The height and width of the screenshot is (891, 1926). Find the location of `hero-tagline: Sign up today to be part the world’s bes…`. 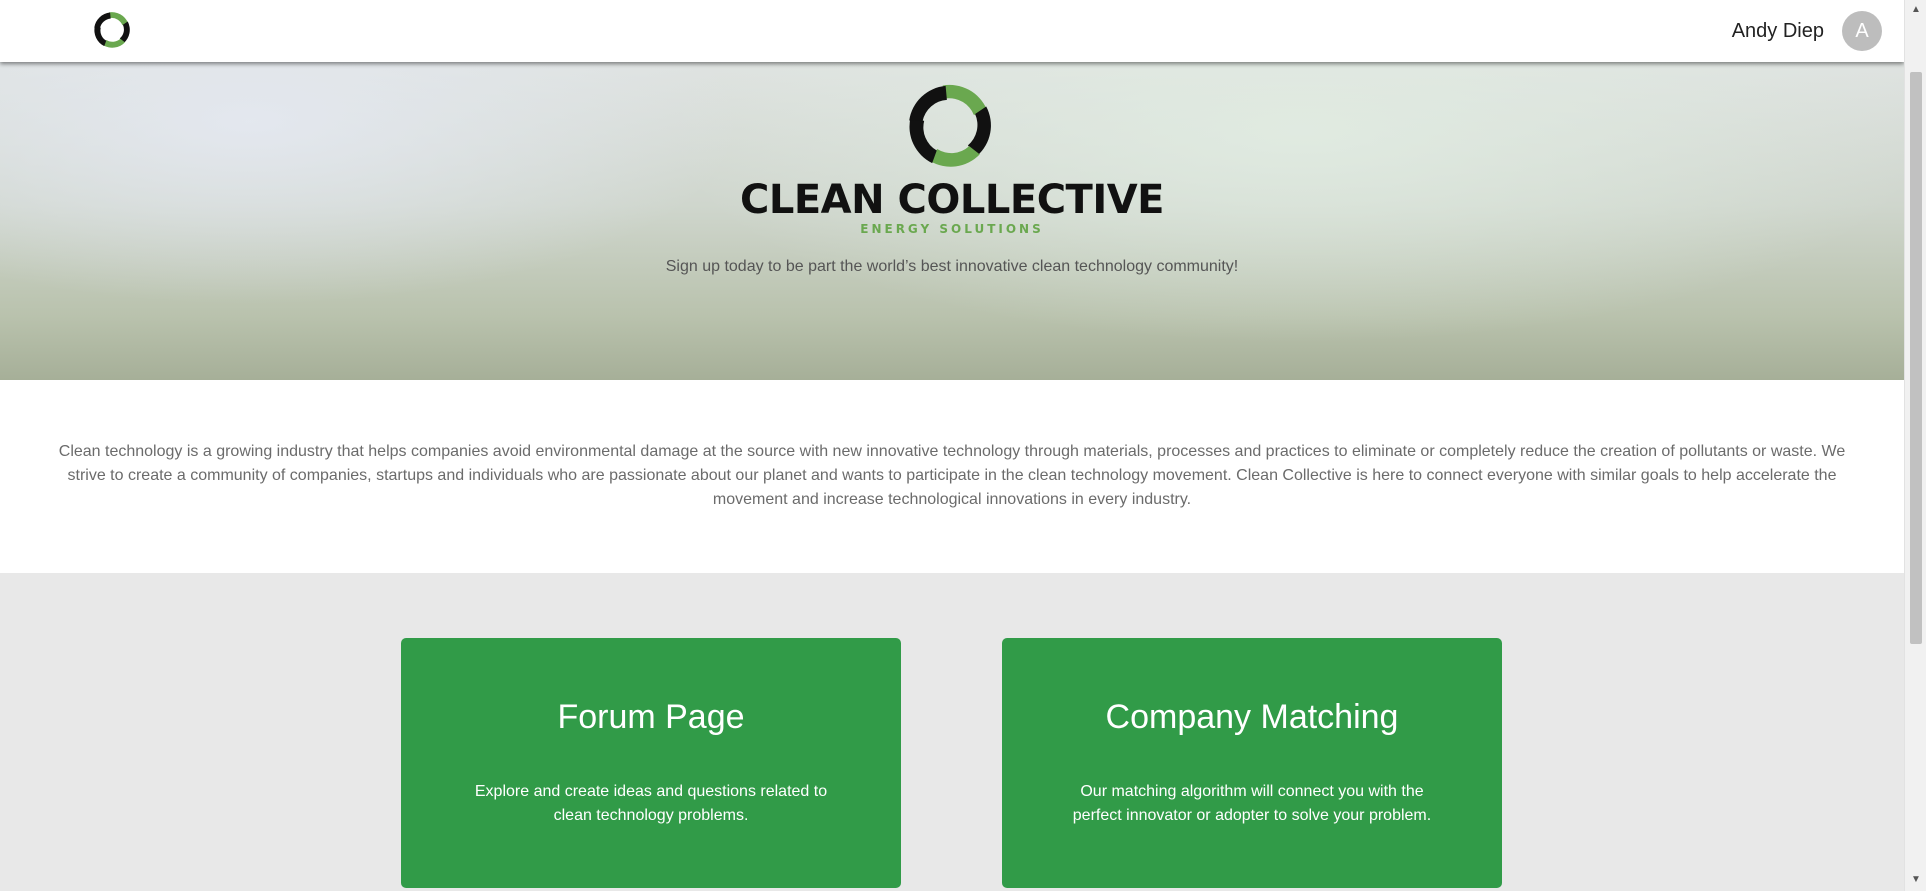

hero-tagline: Sign up today to be part the world’s bes… is located at coordinates (952, 266).